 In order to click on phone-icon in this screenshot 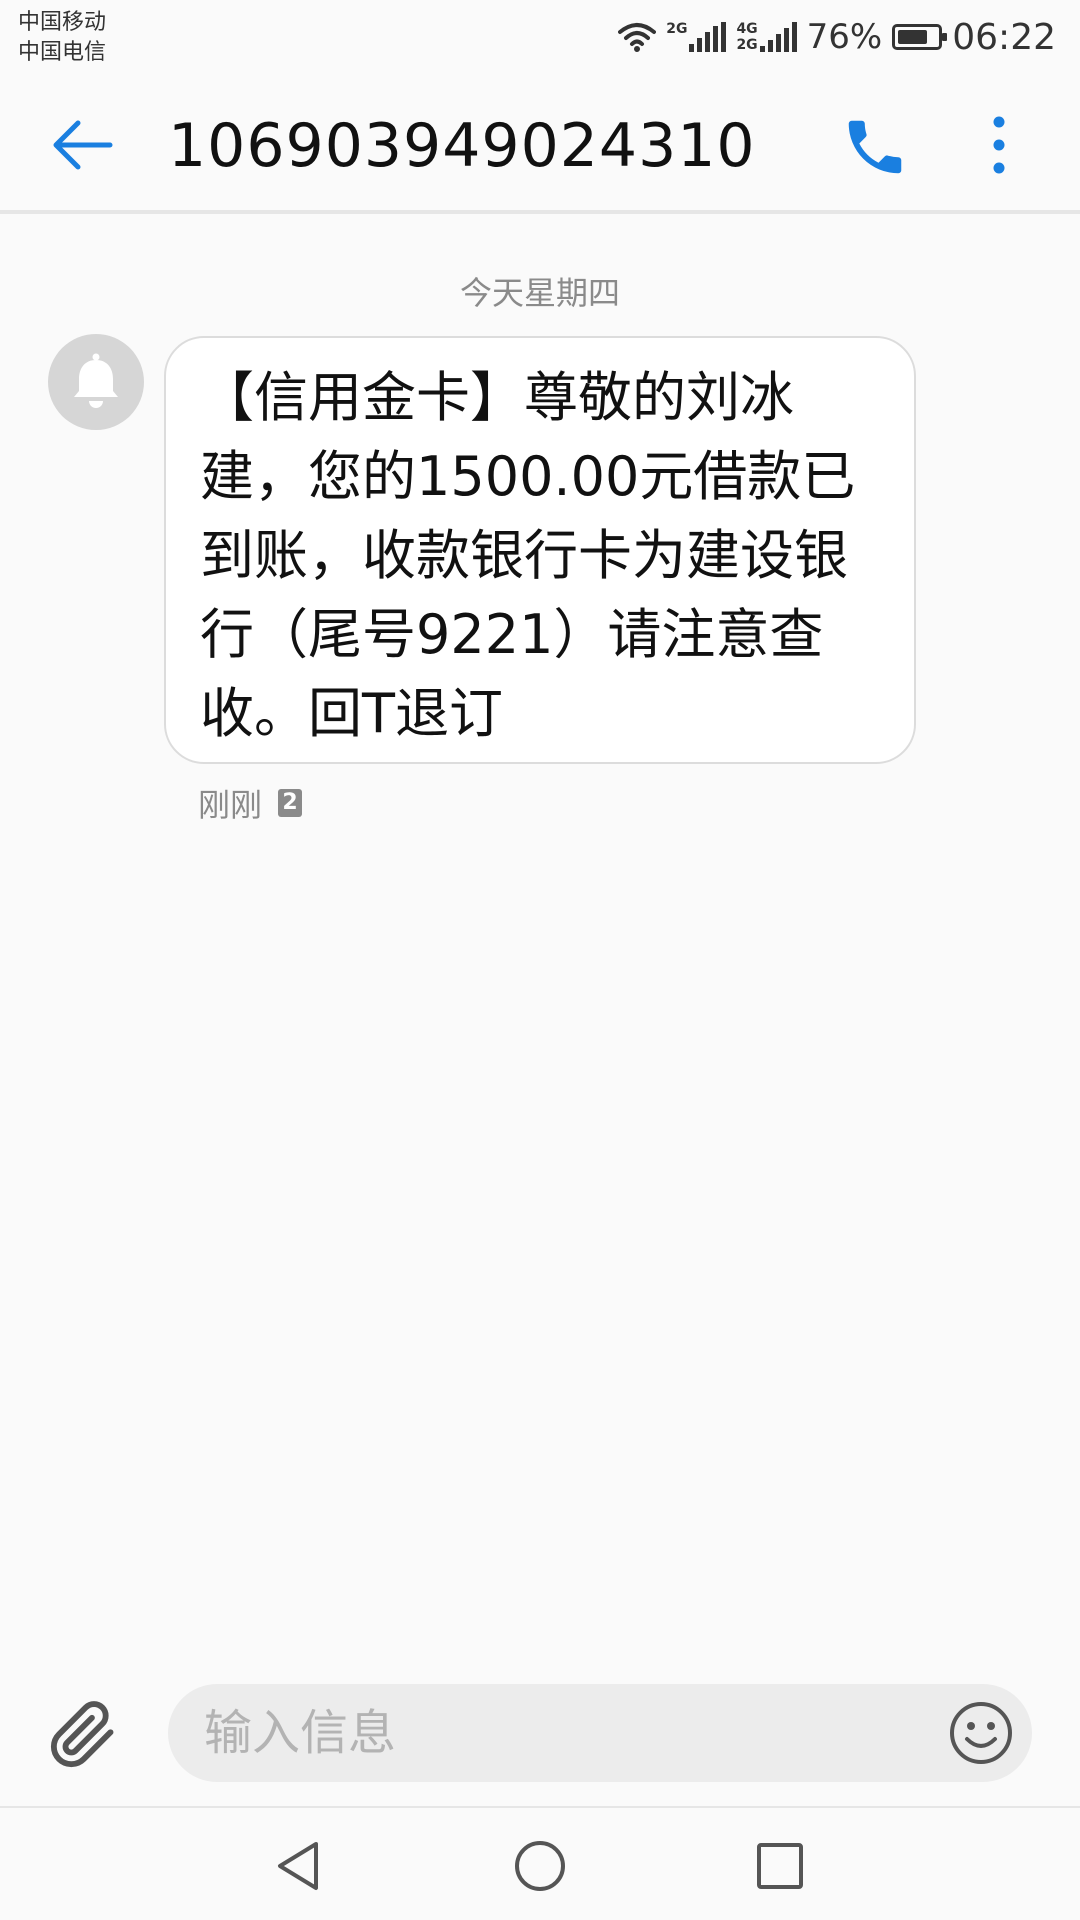, I will do `click(875, 147)`.